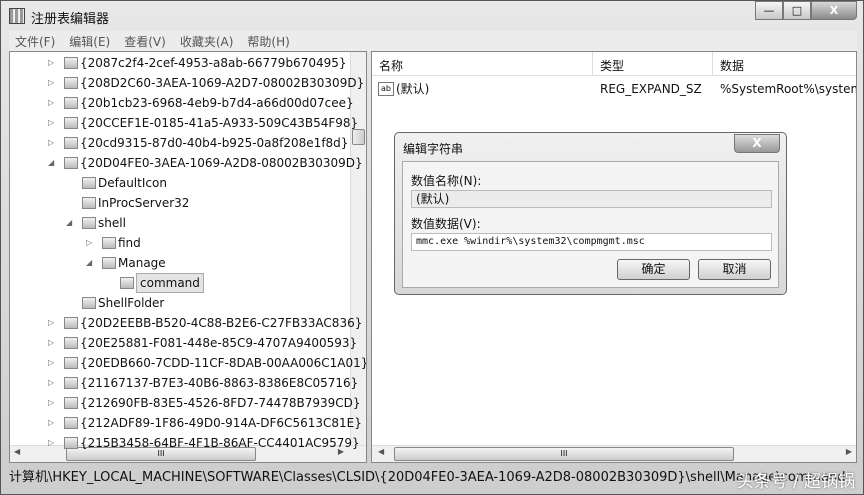 The height and width of the screenshot is (495, 864). Describe the element at coordinates (182, 103) in the screenshot. I see `tree-item: ▷ {20b1cb23-6968-4eb9-b7d4-a66d00d07cee}` at that location.